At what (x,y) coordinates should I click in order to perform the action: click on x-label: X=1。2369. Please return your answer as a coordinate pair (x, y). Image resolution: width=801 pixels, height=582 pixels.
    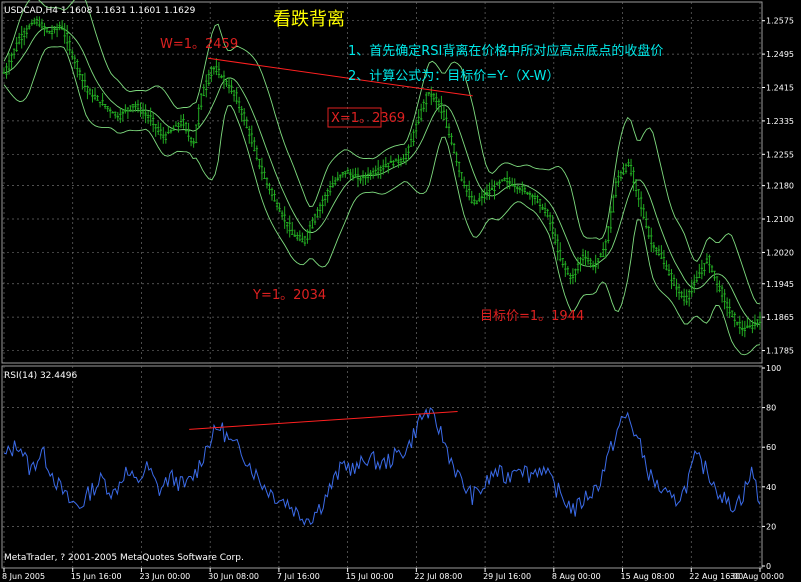
    Looking at the image, I should click on (368, 118).